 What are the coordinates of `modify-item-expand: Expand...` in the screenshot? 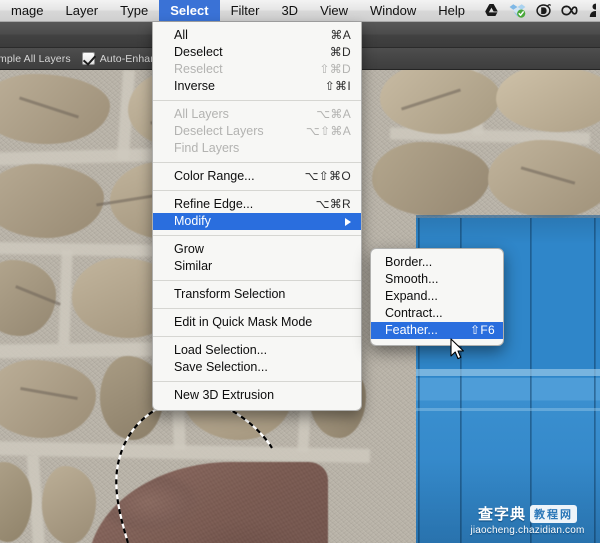 It's located at (437, 296).